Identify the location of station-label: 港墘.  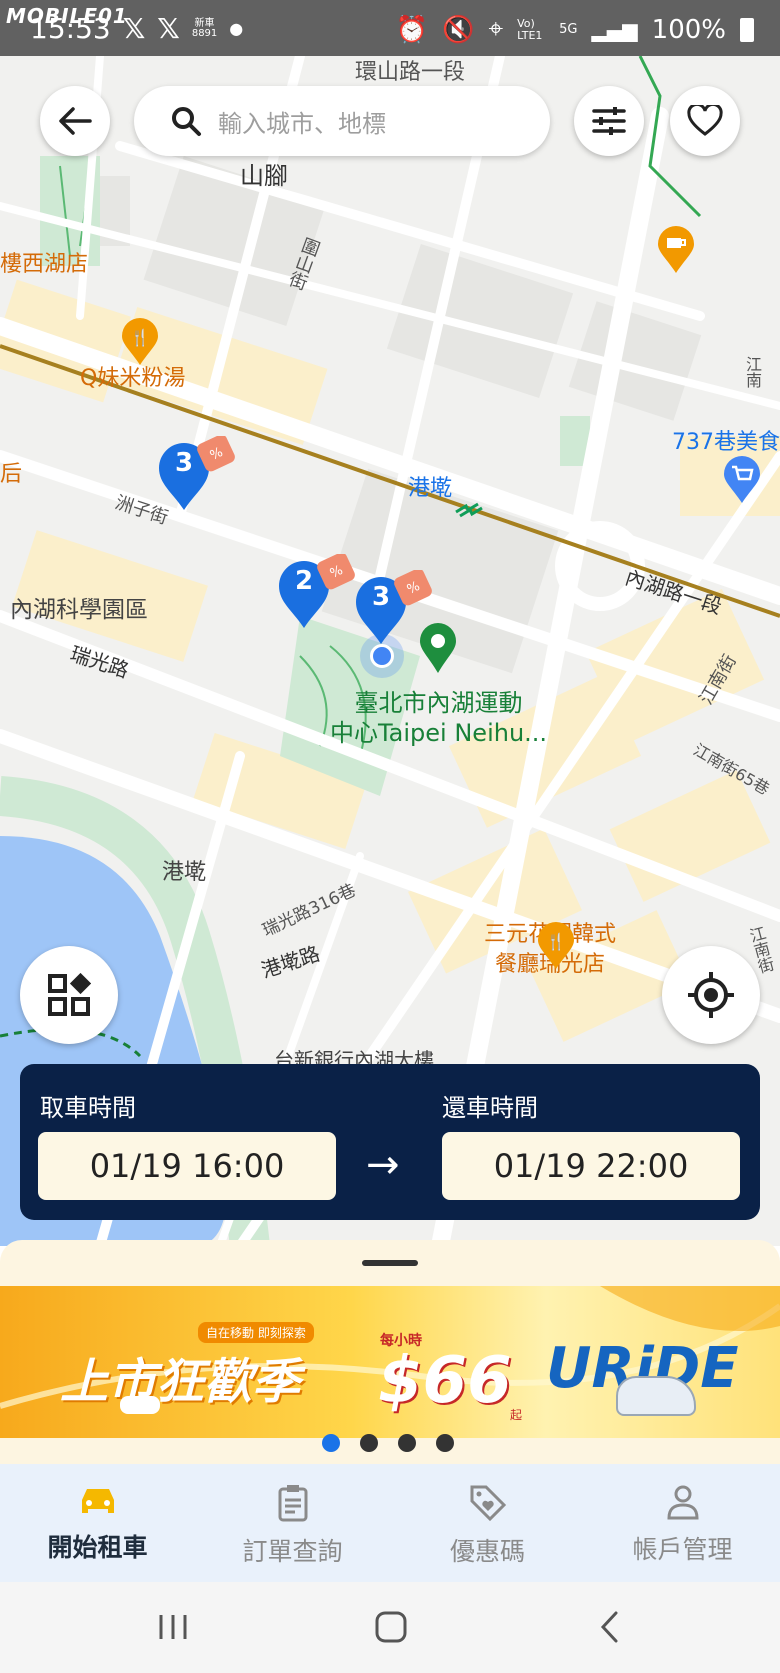
(430, 488).